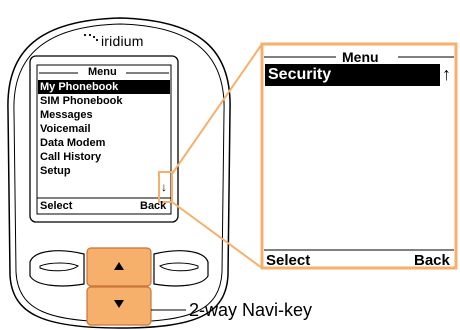  What do you see at coordinates (288, 260) in the screenshot?
I see `zoom-softkey-left: Select` at bounding box center [288, 260].